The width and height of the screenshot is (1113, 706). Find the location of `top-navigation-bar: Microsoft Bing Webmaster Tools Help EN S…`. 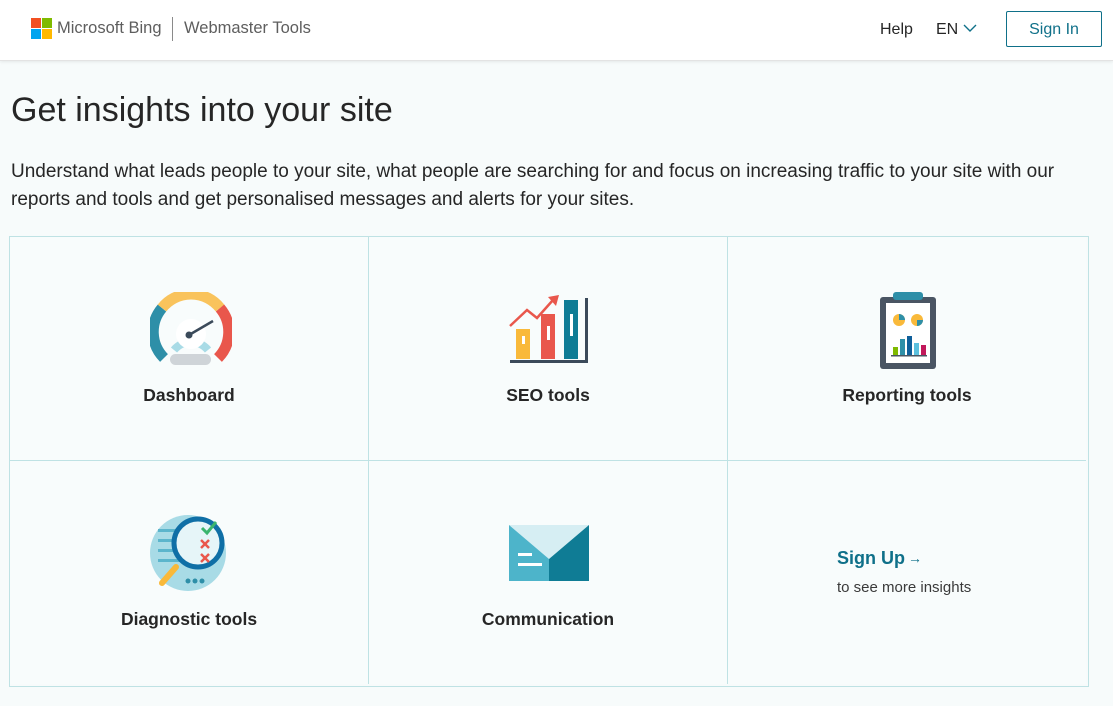

top-navigation-bar: Microsoft Bing Webmaster Tools Help EN S… is located at coordinates (556, 30).